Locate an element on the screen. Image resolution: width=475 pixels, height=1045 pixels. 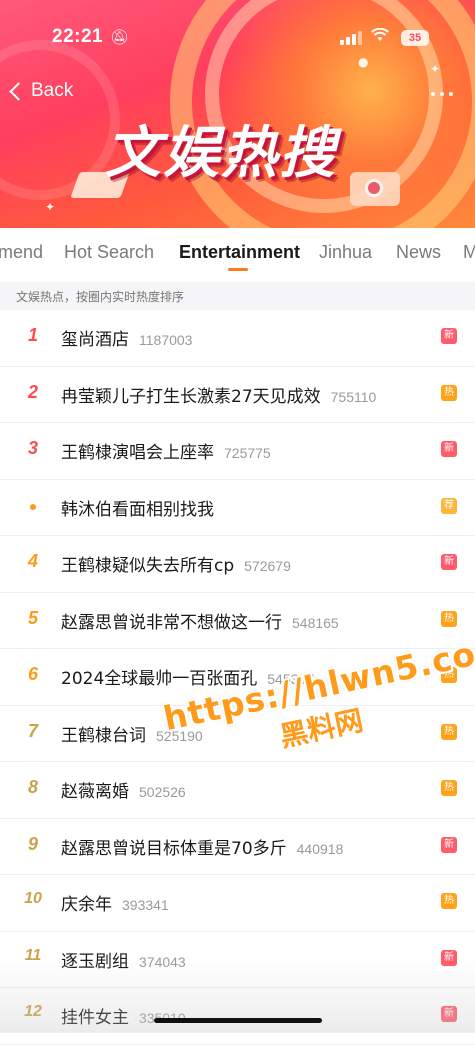
heat-count: 1187003 is located at coordinates (166, 340).